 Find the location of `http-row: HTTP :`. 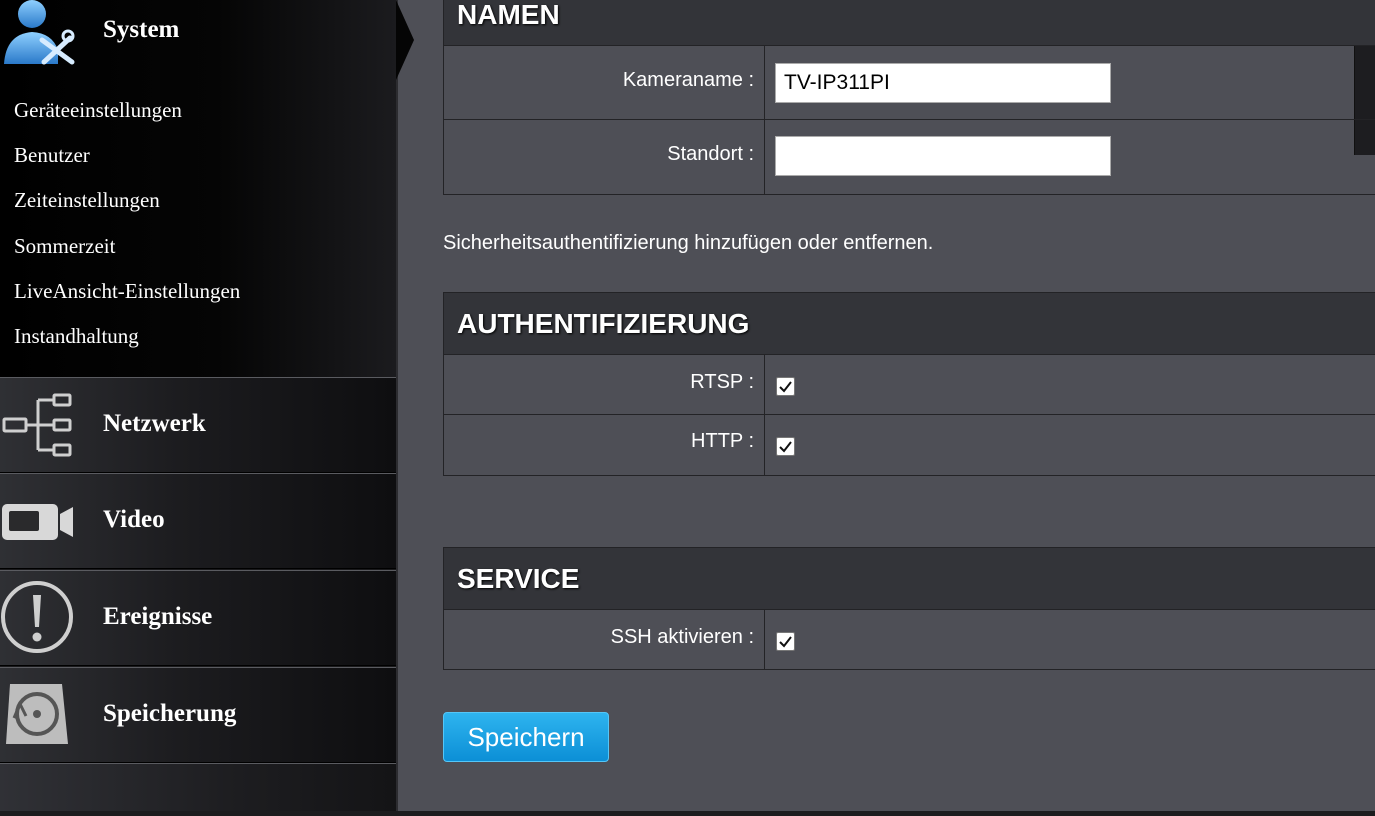

http-row: HTTP : is located at coordinates (909, 445).